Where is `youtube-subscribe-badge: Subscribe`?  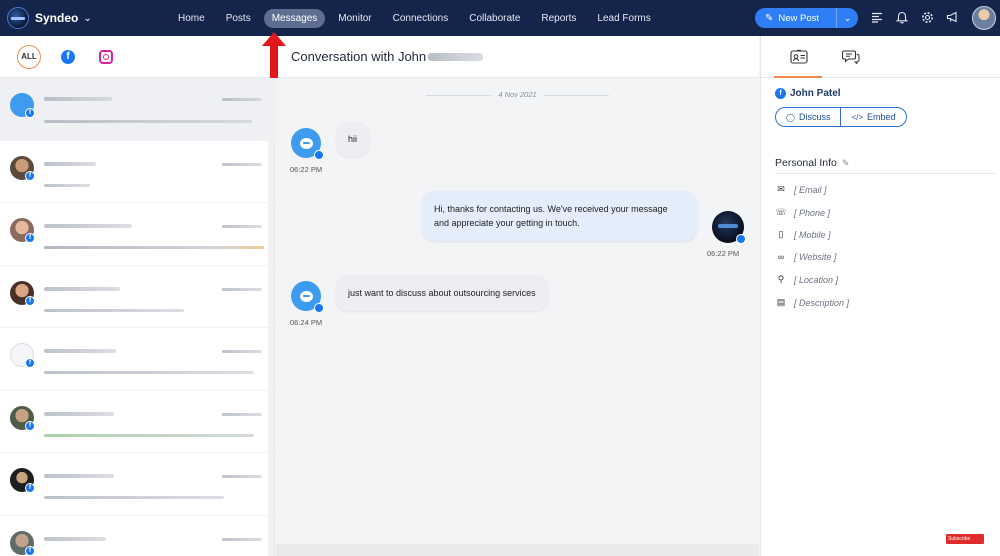 youtube-subscribe-badge: Subscribe is located at coordinates (965, 539).